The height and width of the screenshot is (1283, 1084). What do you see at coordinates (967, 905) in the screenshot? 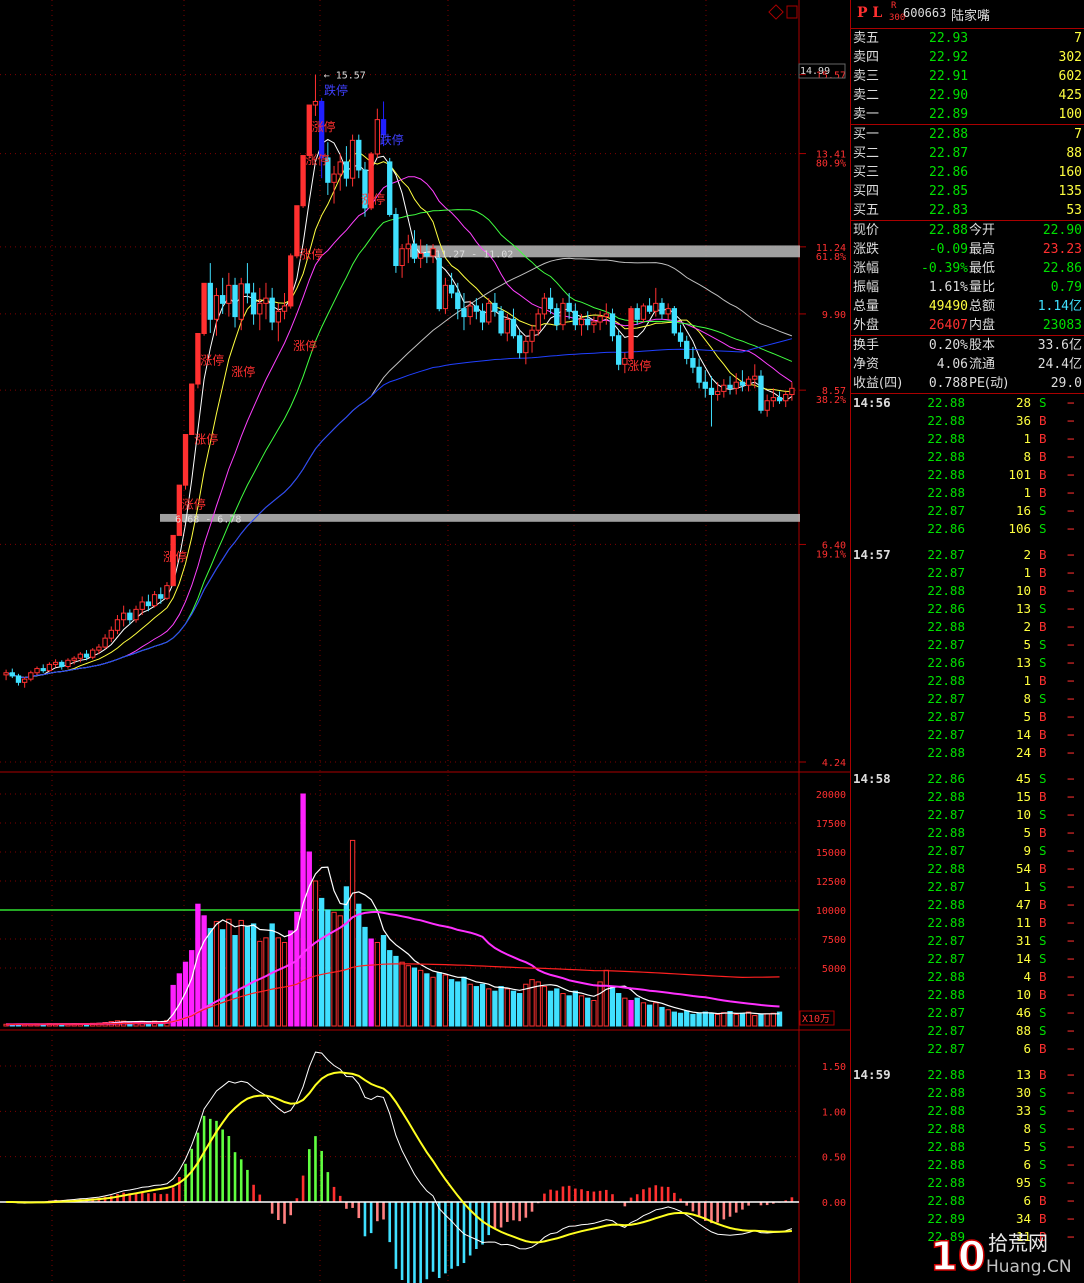
I see `tick-row: 22.88 47 B −` at bounding box center [967, 905].